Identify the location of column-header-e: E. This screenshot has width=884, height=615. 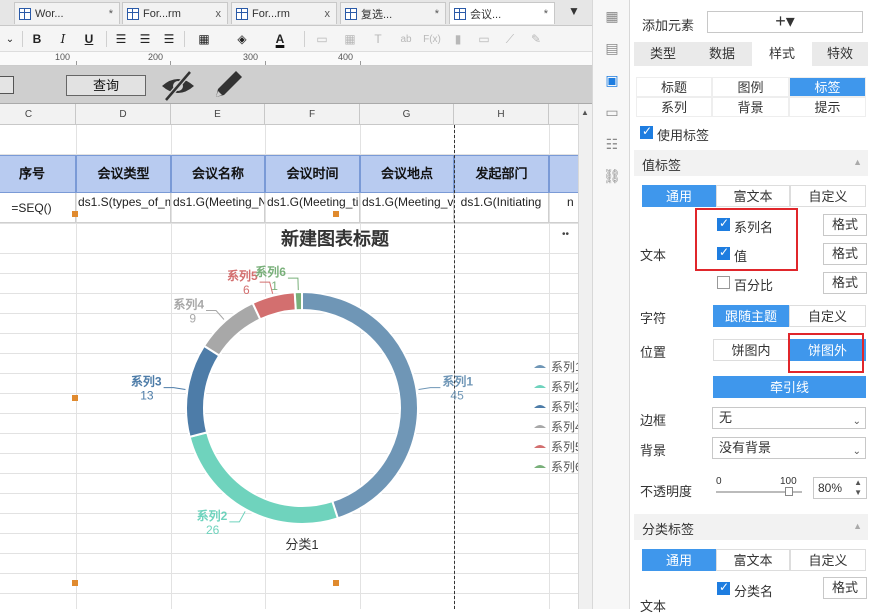
(218, 114).